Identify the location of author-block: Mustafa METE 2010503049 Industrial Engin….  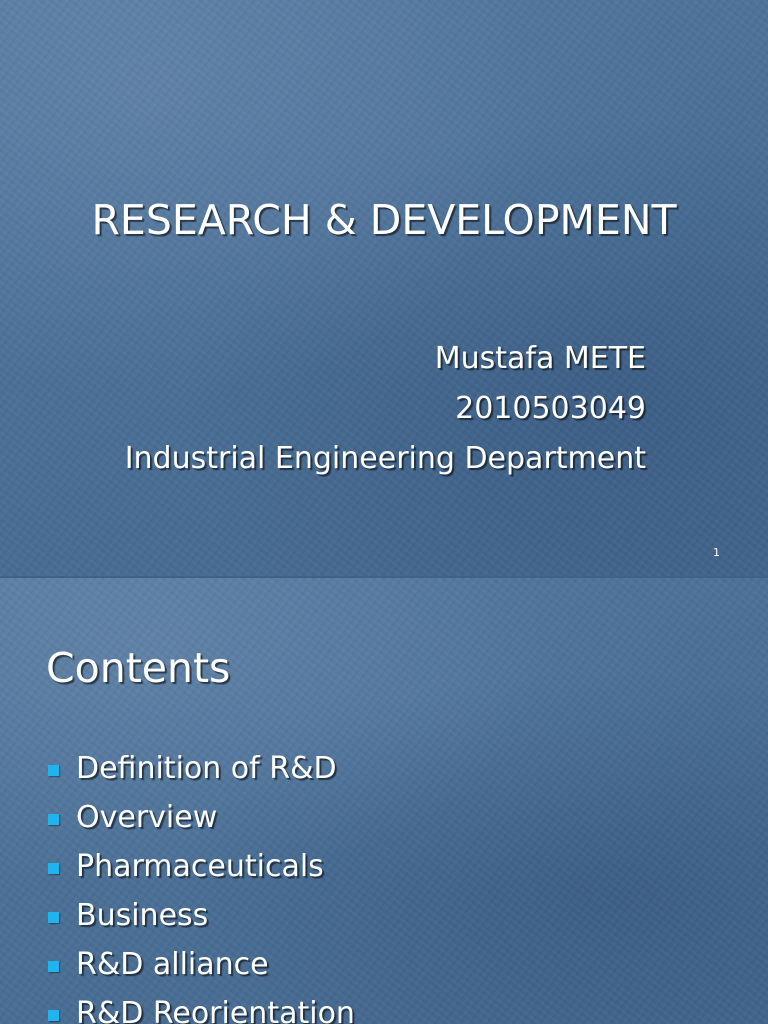
(385, 409).